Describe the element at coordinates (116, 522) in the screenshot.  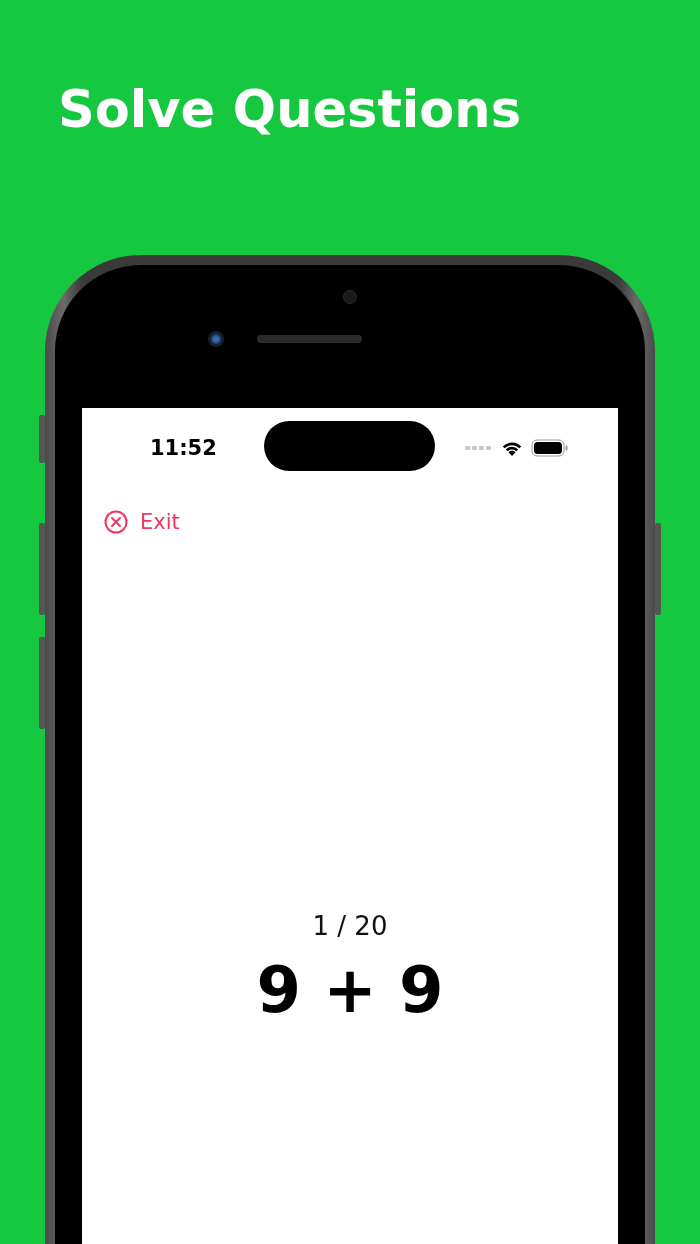
I see `close-icon` at that location.